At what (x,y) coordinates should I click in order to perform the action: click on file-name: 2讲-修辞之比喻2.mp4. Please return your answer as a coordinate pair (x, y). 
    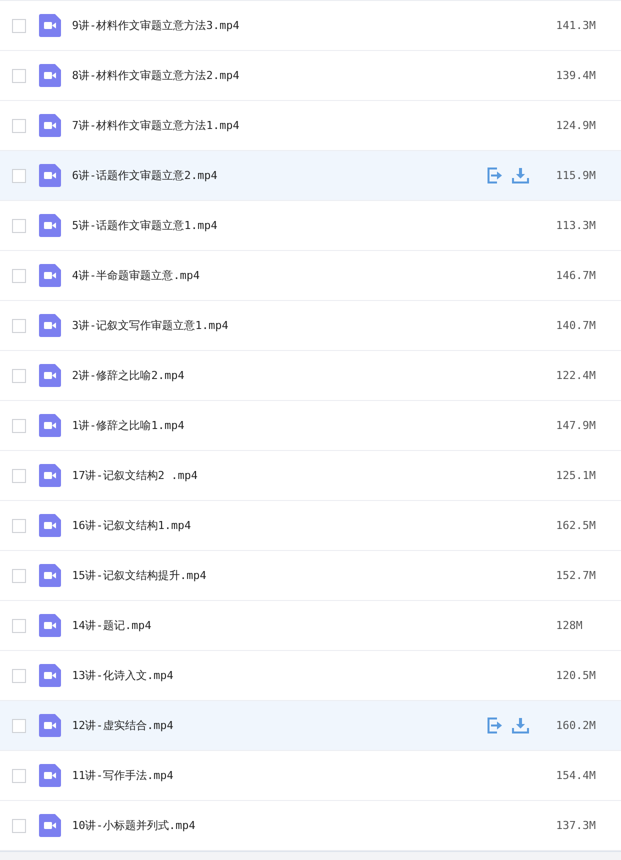
    Looking at the image, I should click on (129, 375).